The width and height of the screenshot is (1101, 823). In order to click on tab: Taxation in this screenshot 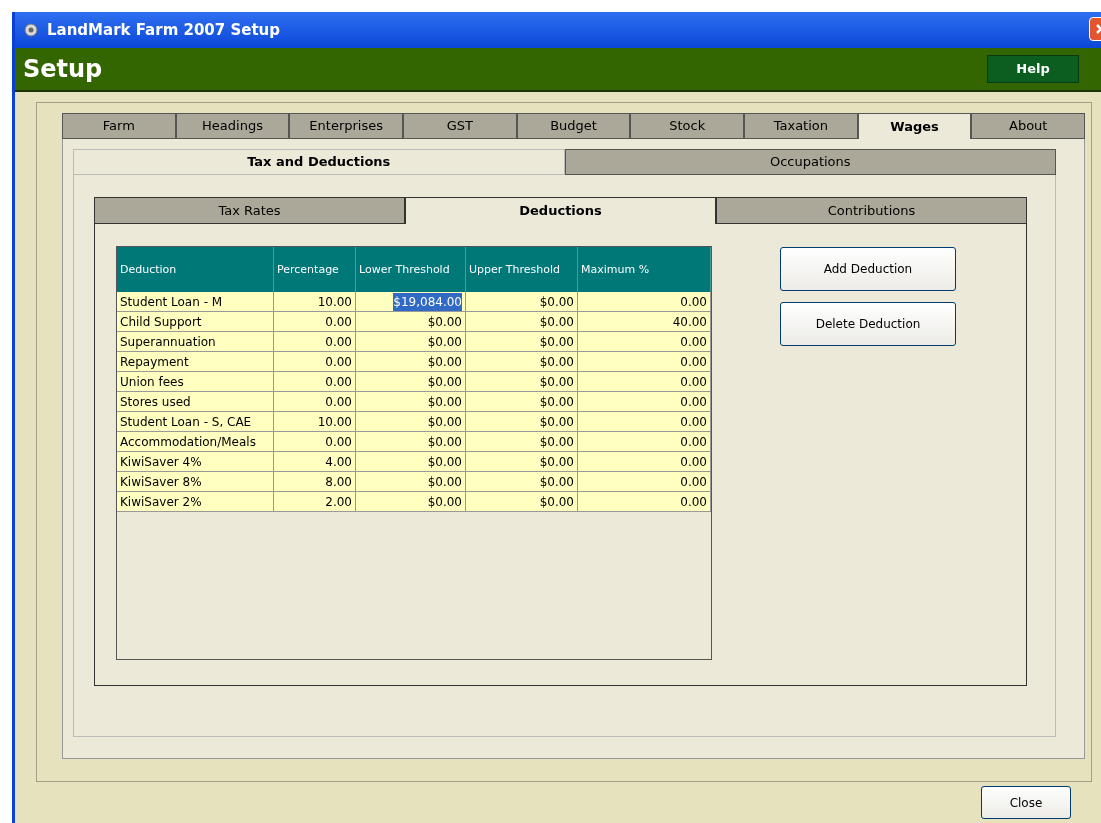, I will do `click(801, 126)`.